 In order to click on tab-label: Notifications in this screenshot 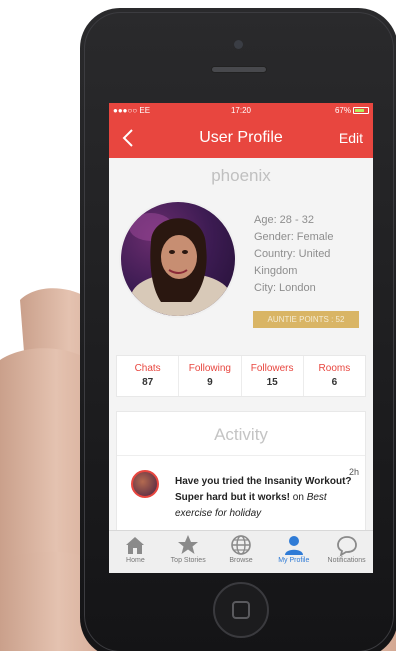, I will do `click(346, 560)`.